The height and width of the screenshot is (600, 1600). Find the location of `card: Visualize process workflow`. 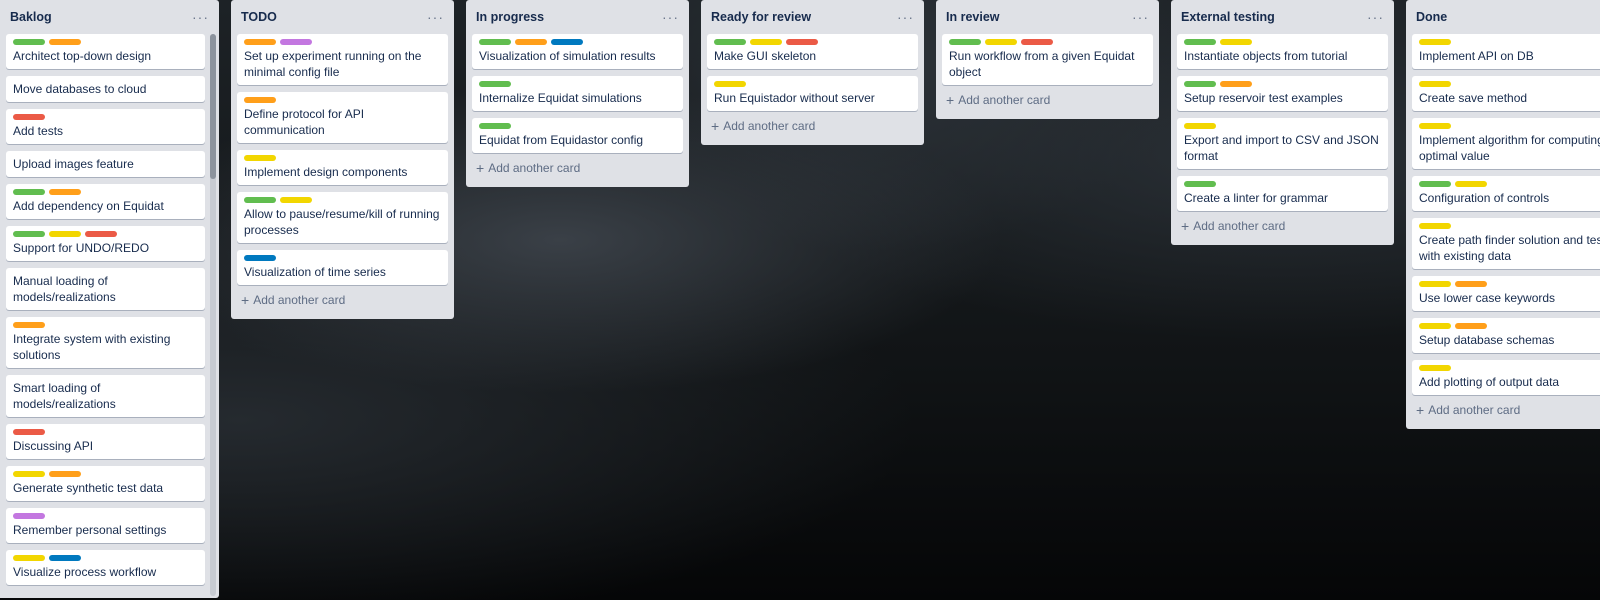

card: Visualize process workflow is located at coordinates (105, 567).